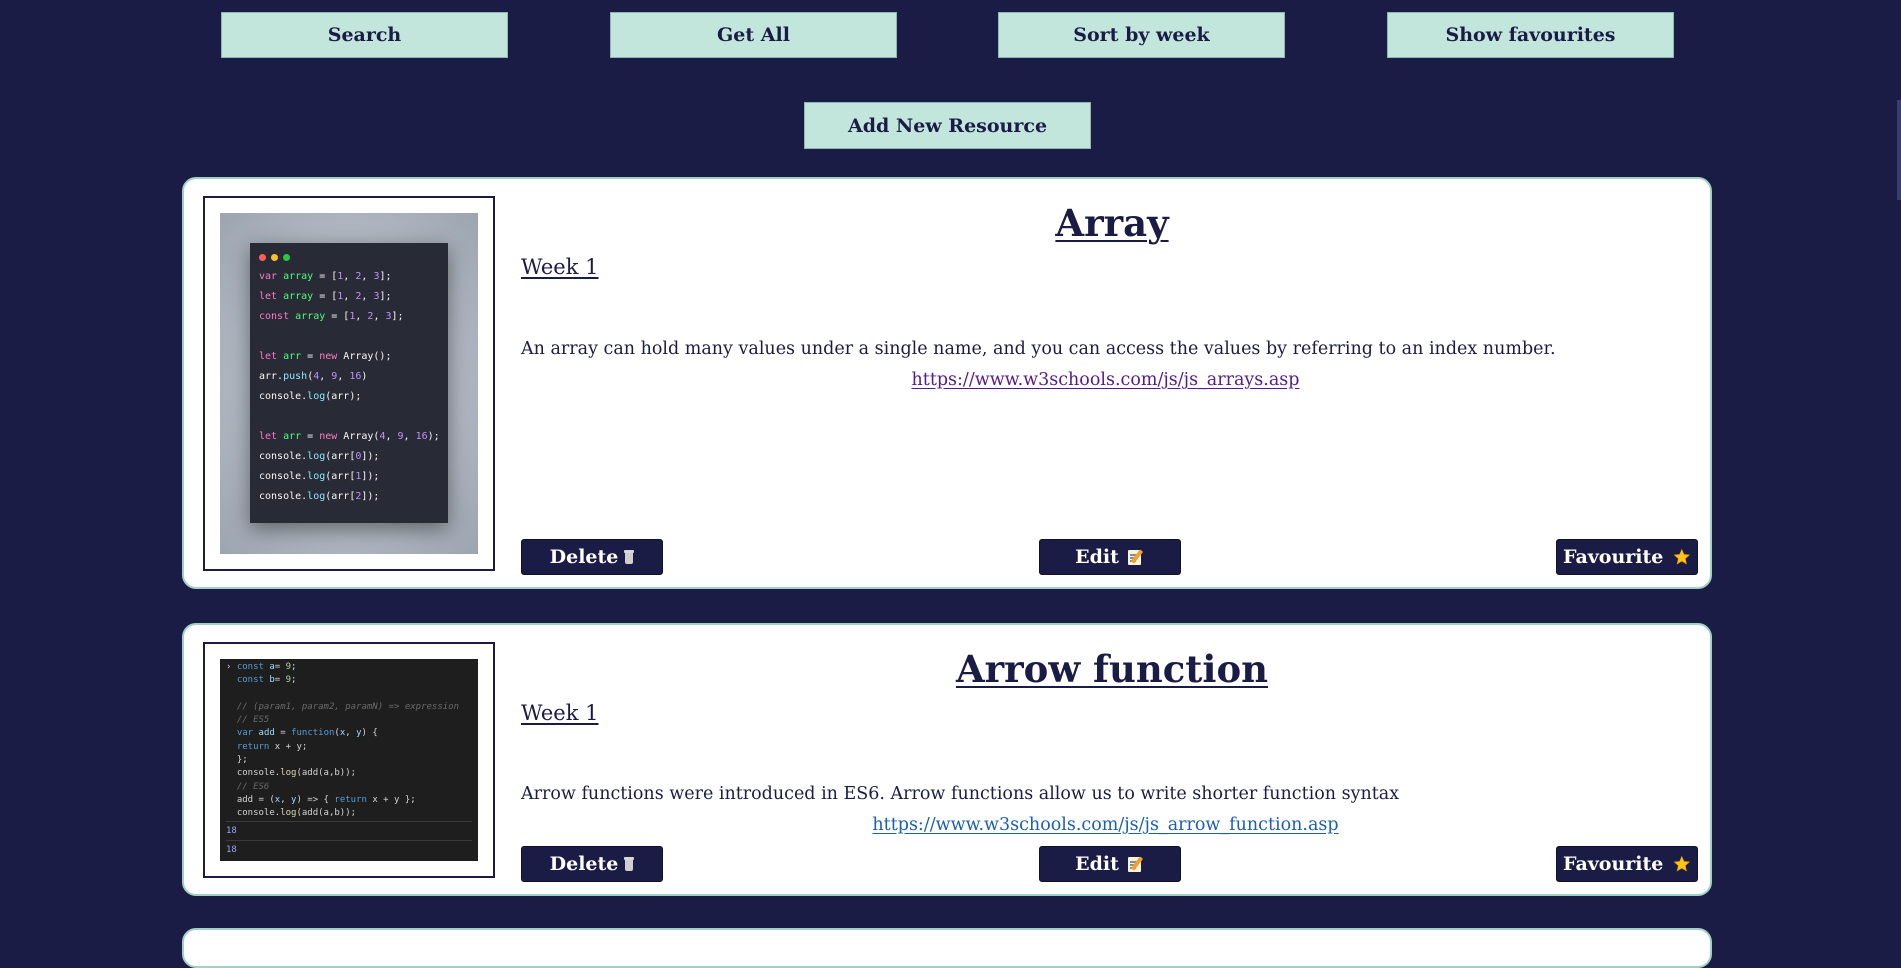 This screenshot has width=1901, height=968. I want to click on code-line: };, so click(237, 760).